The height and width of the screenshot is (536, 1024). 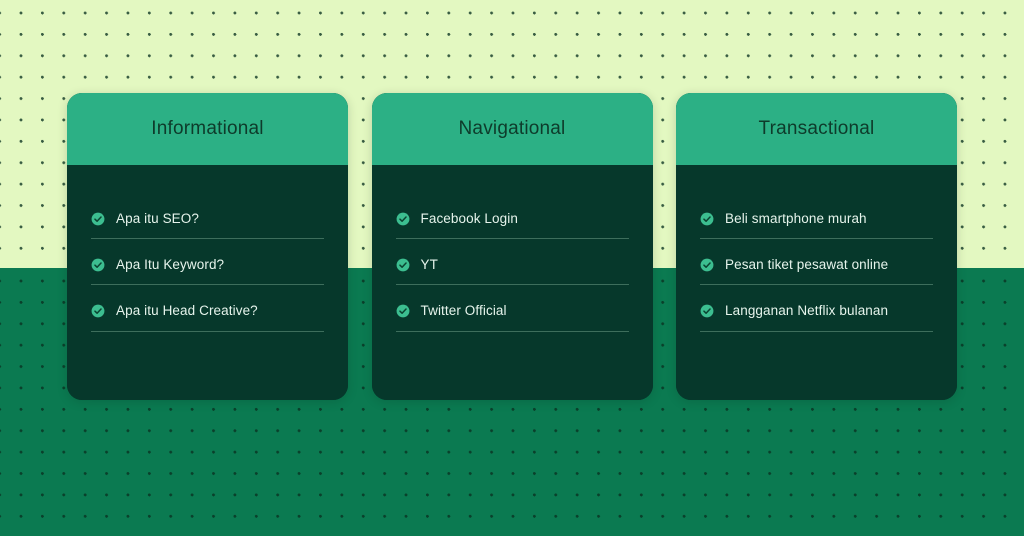 I want to click on card-header: Informational, so click(x=207, y=129).